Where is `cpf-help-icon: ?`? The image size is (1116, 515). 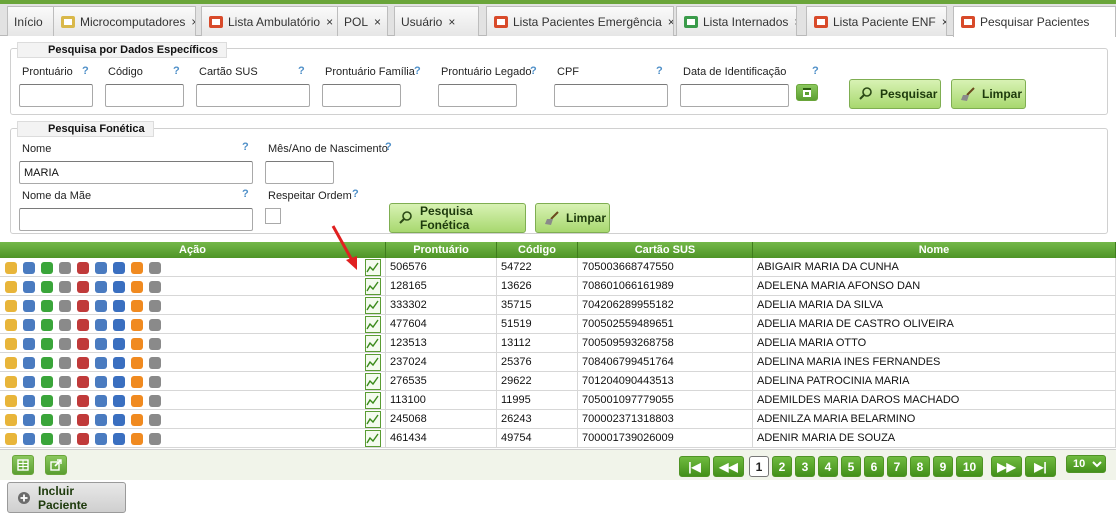
cpf-help-icon: ? is located at coordinates (659, 71).